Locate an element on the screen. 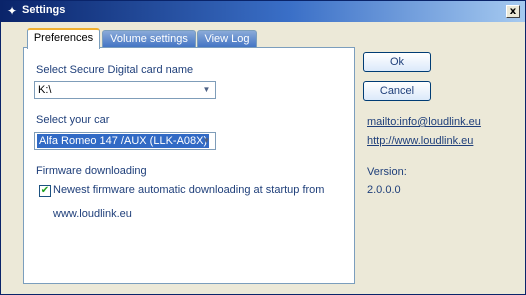 This screenshot has width=526, height=295. close-button: x is located at coordinates (513, 11).